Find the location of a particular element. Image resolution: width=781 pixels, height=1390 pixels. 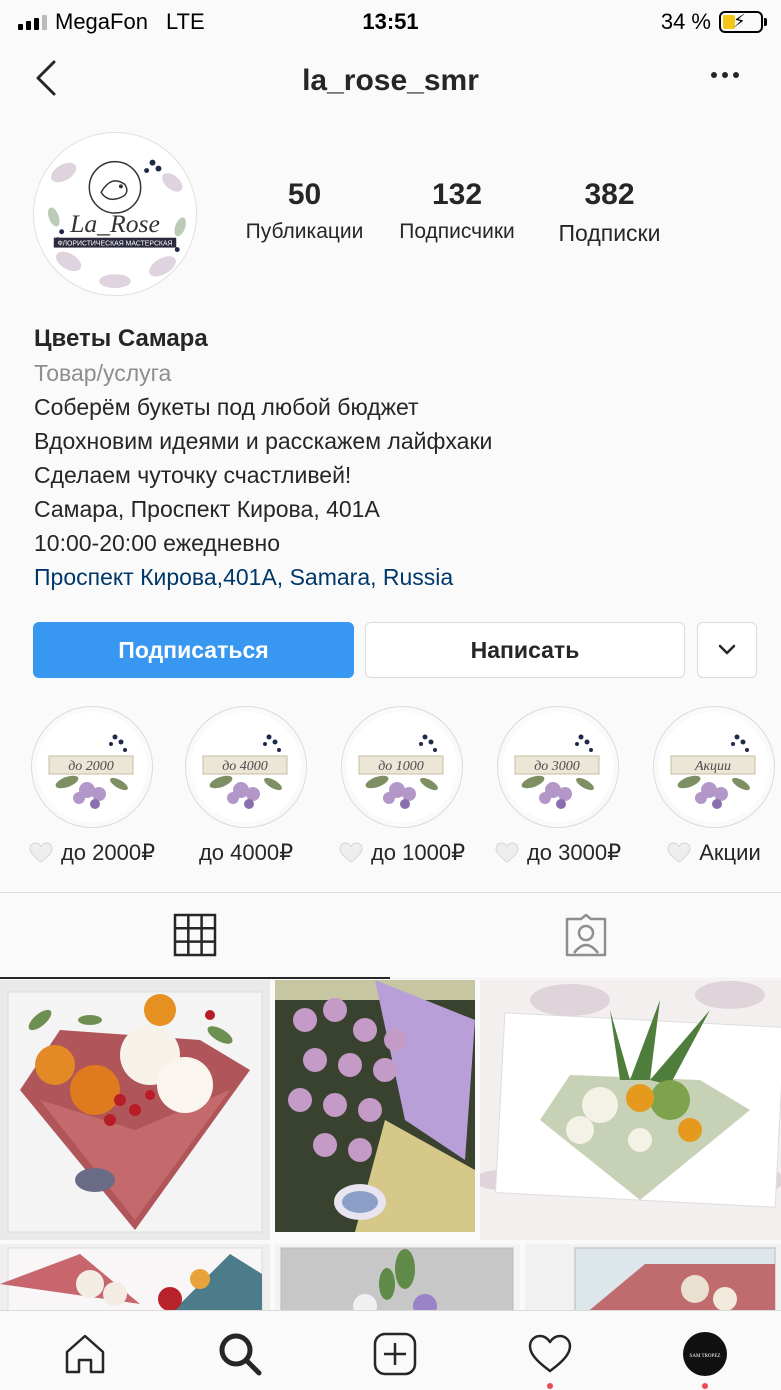

more-options-button is located at coordinates (727, 77).